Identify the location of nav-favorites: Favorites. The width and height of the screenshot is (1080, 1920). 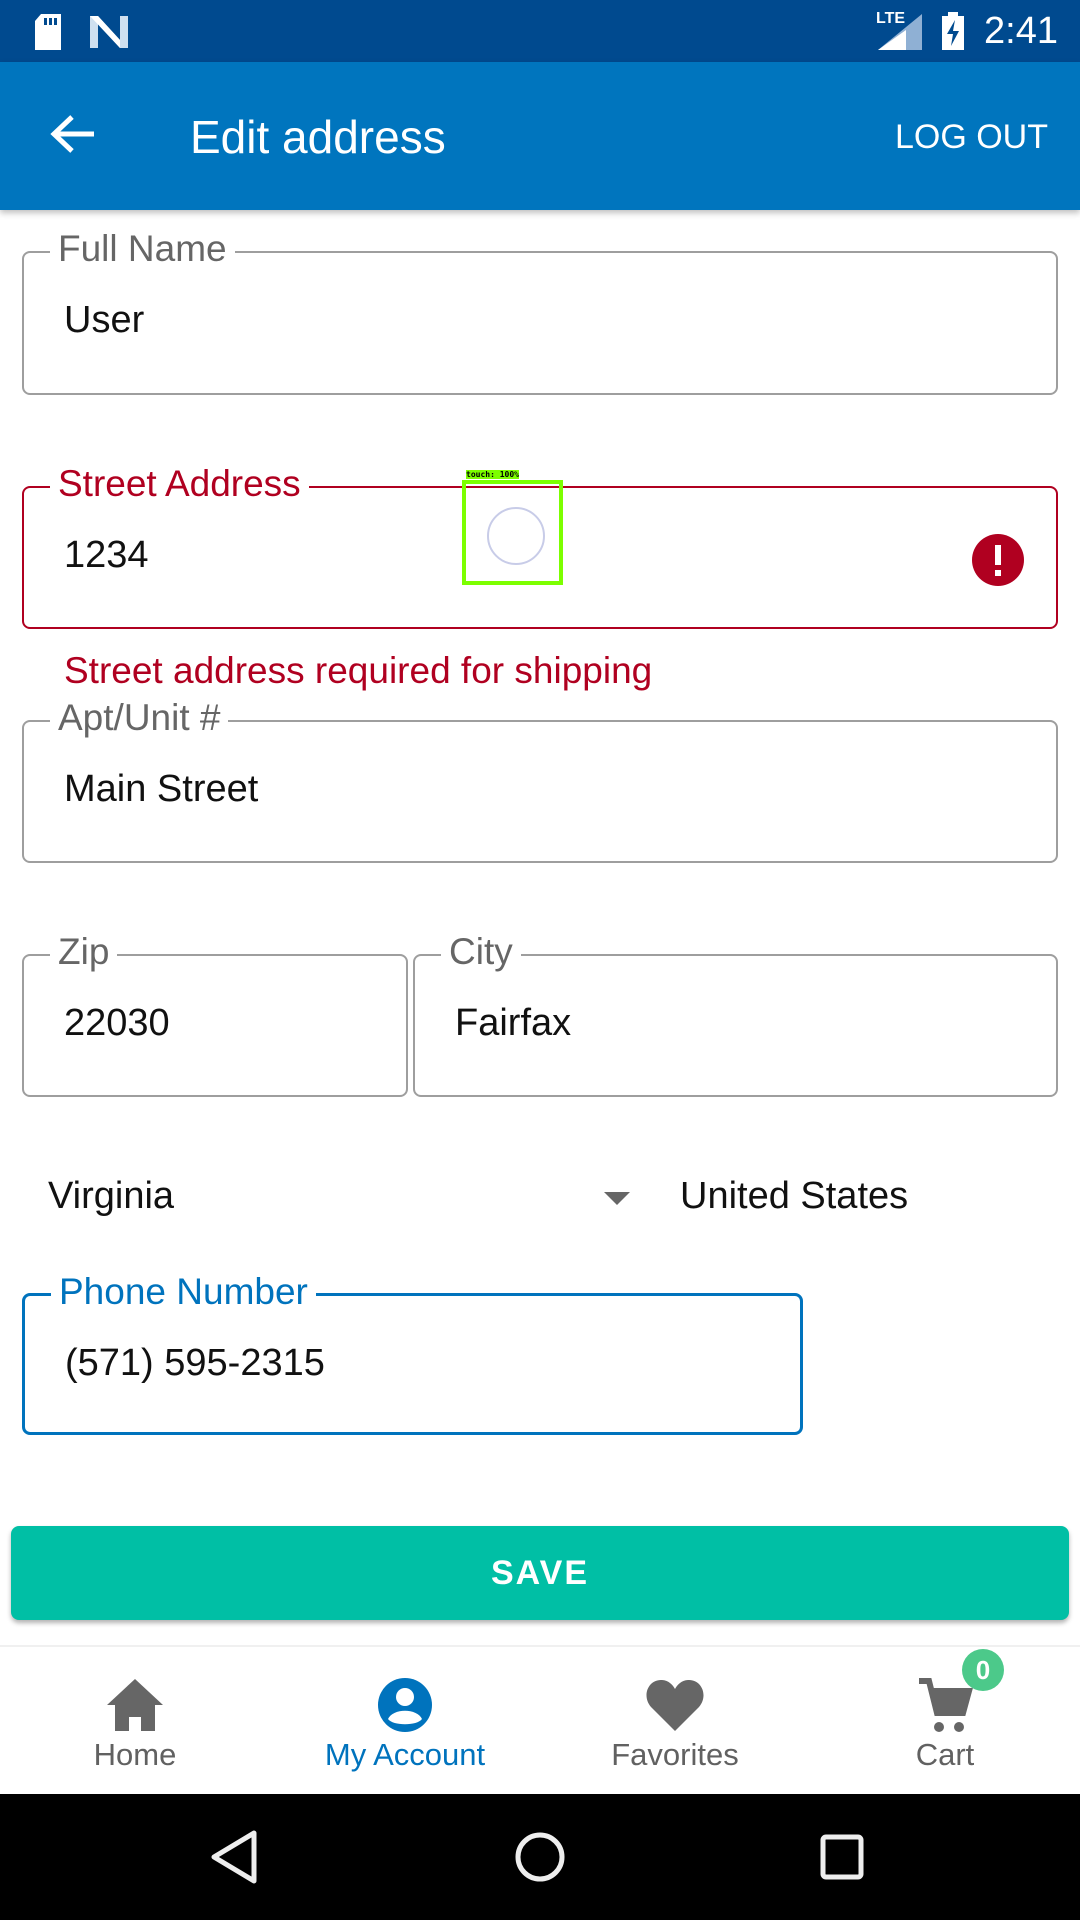
(675, 1720).